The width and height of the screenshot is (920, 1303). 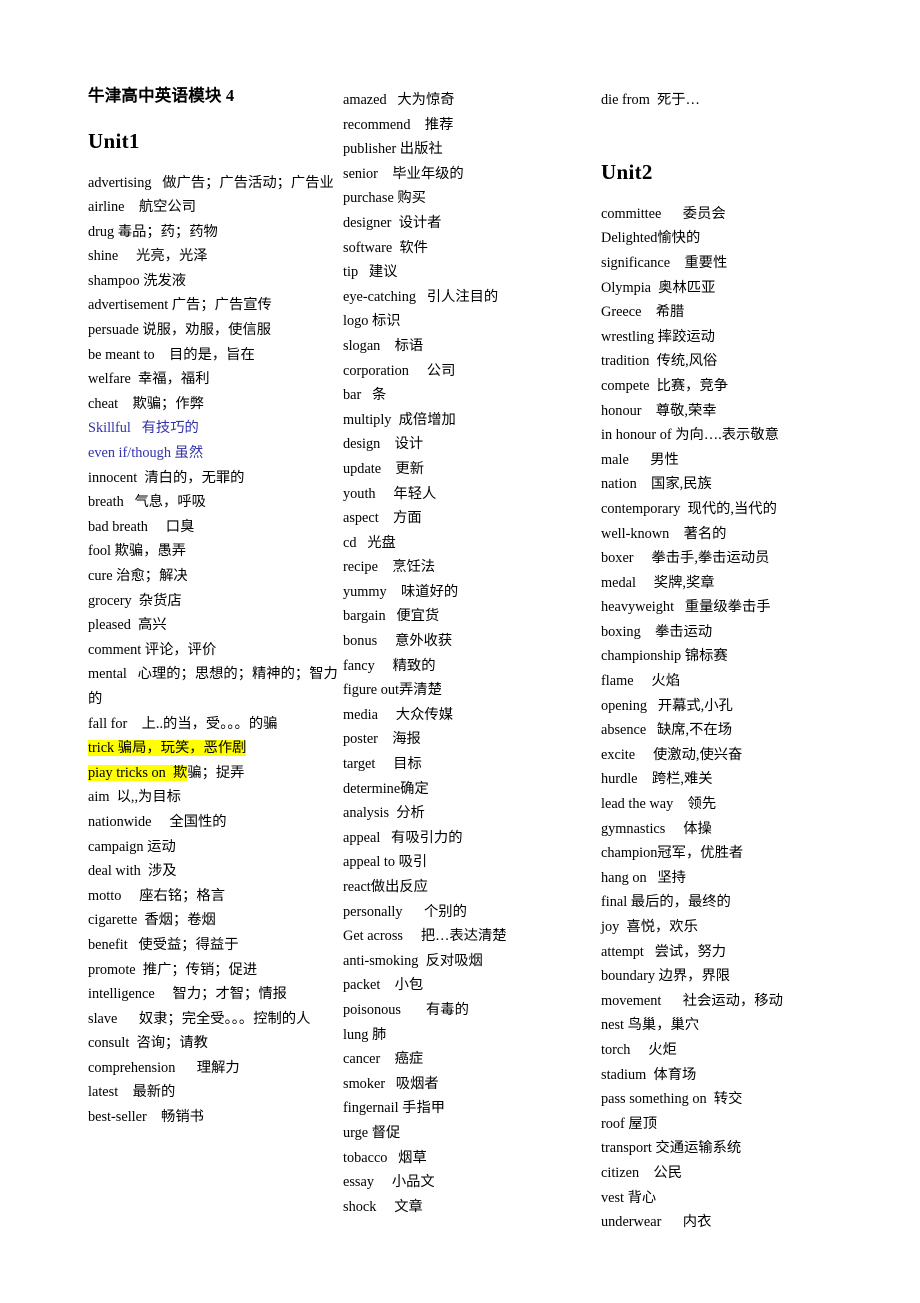 What do you see at coordinates (425, 936) in the screenshot?
I see `vocabulary-entry: Get across 把…表达清楚` at bounding box center [425, 936].